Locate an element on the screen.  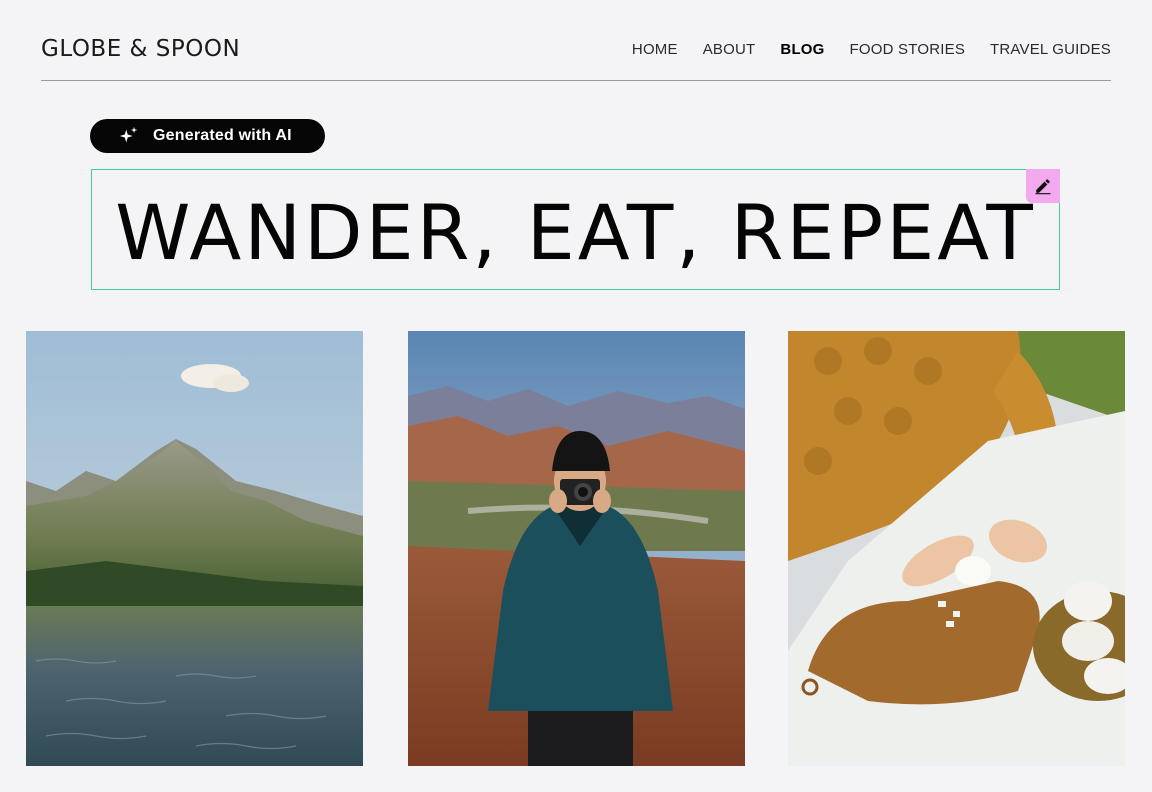
hero-title: WANDER, EAT, REPEAT is located at coordinates (575, 232).